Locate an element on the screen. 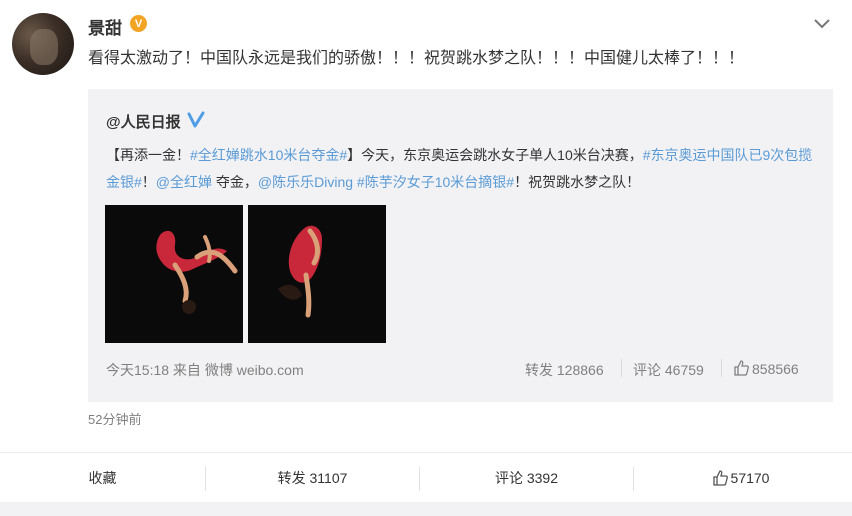 The image size is (852, 516). text-segment: 夺金， is located at coordinates (235, 182).